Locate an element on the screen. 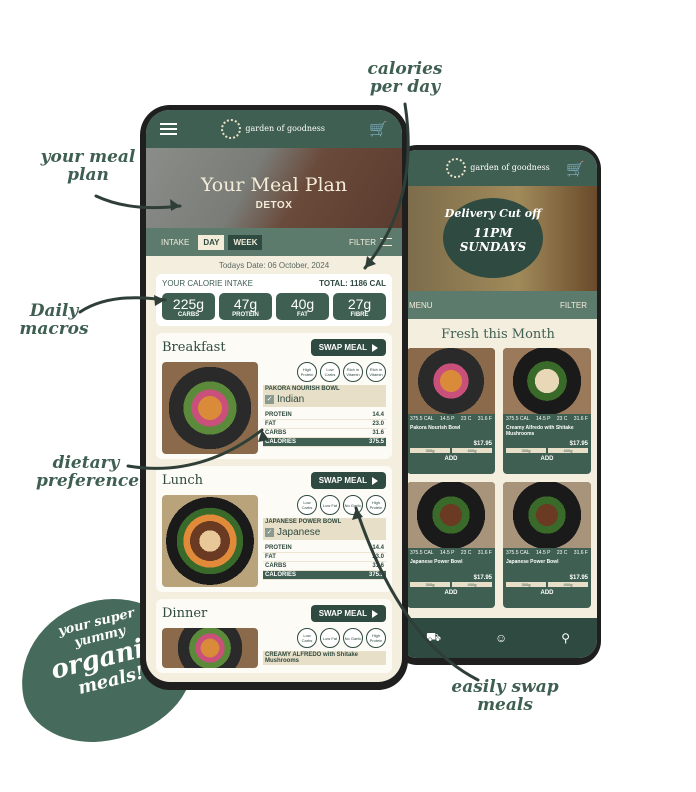 The image size is (696, 792). filter-button: FILTER is located at coordinates (370, 242).